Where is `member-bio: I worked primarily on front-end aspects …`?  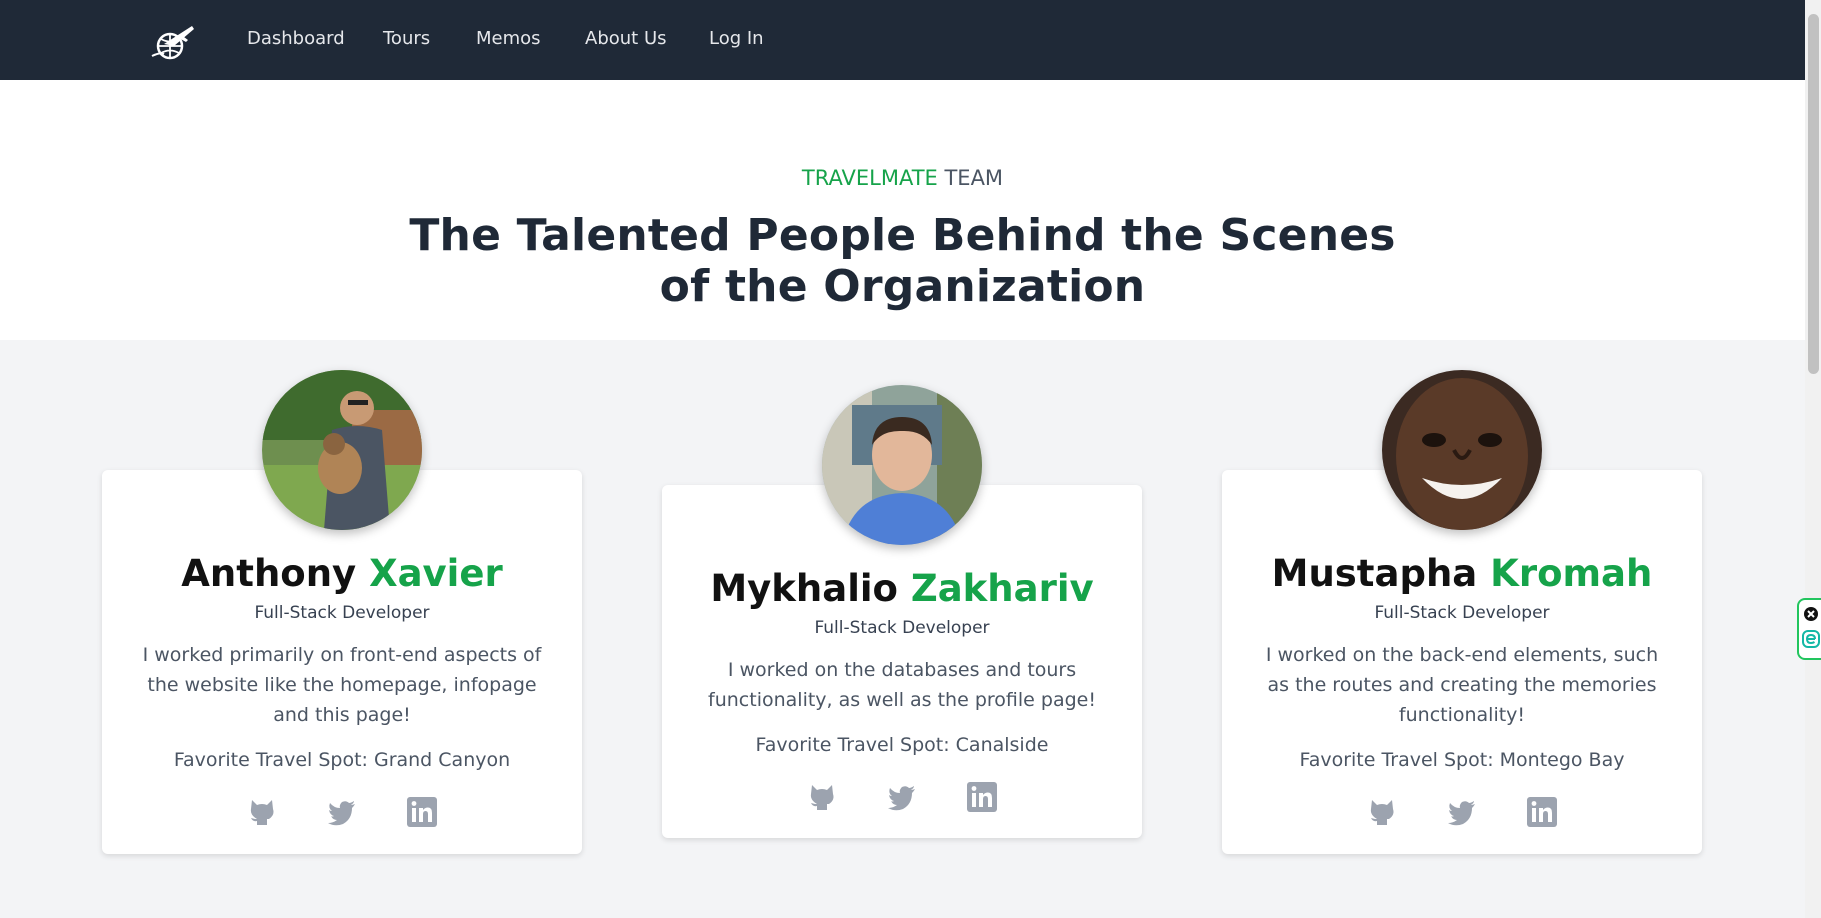 member-bio: I worked primarily on front-end aspects … is located at coordinates (342, 685).